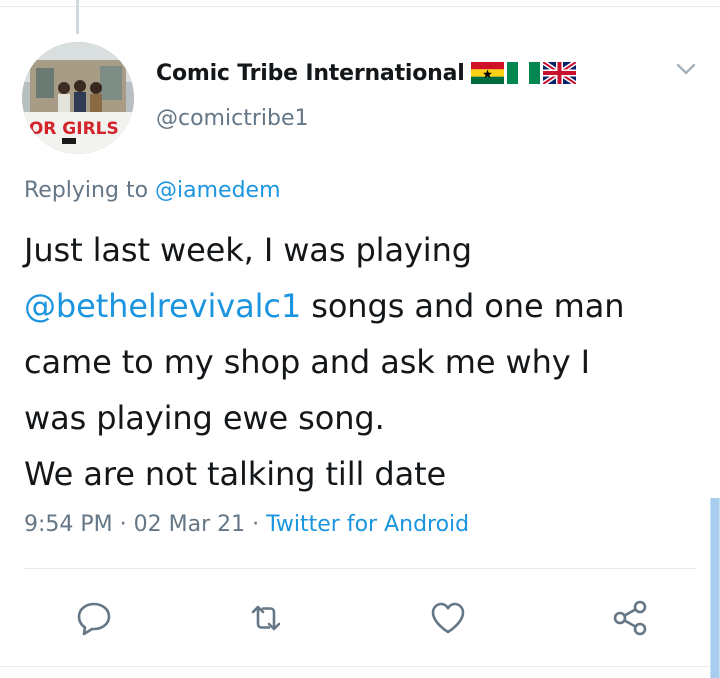  Describe the element at coordinates (70, 129) in the screenshot. I see `avatar-logo-text: FOR GIRLS` at that location.